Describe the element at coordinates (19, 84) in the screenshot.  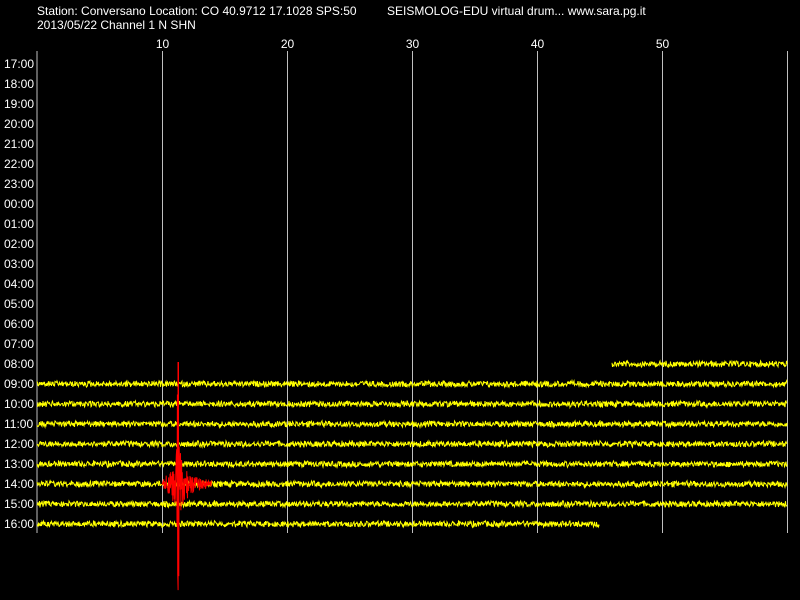
I see `hour-row-label: 18:00` at that location.